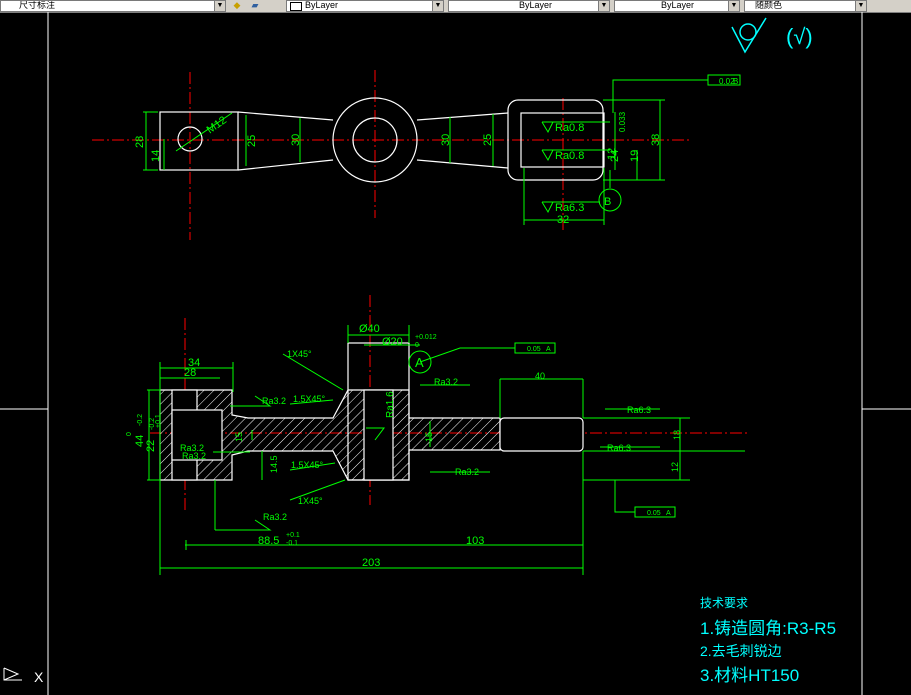  What do you see at coordinates (255, 5) in the screenshot?
I see `layer-stack-icon: ▰` at bounding box center [255, 5].